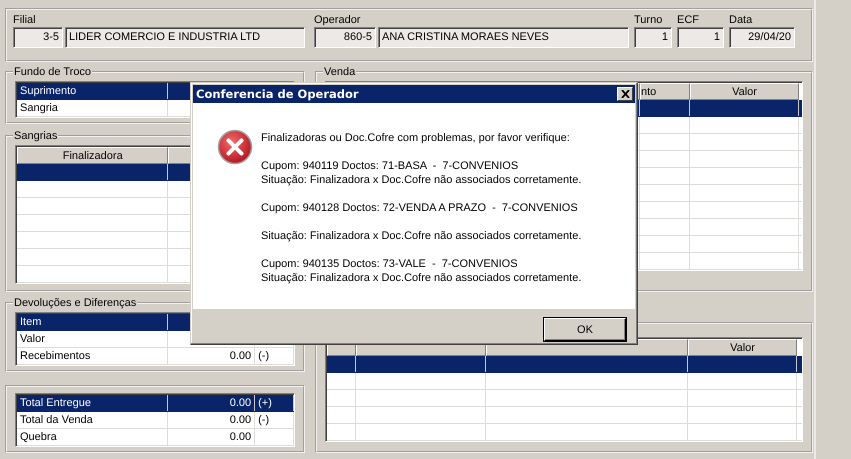 This screenshot has width=851, height=459. What do you see at coordinates (274, 403) in the screenshot?
I see `table-cell: (+)` at bounding box center [274, 403].